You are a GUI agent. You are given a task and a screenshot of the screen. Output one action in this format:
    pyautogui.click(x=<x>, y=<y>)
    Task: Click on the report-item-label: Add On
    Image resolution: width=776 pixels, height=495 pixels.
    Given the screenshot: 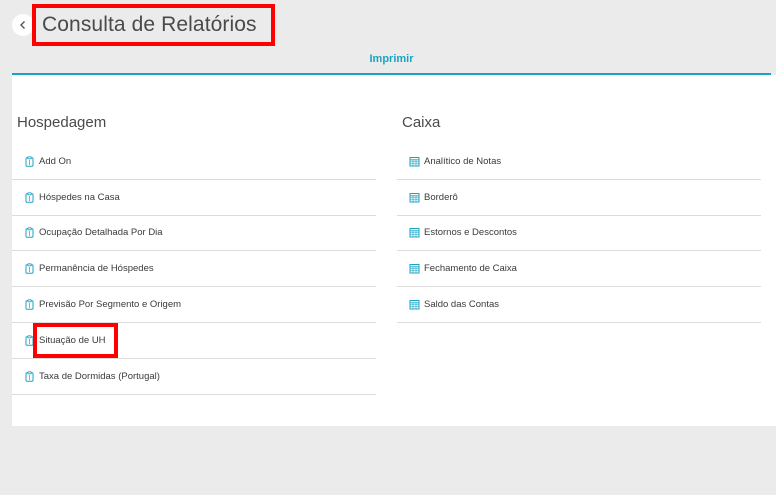 What is the action you would take?
    pyautogui.click(x=55, y=161)
    